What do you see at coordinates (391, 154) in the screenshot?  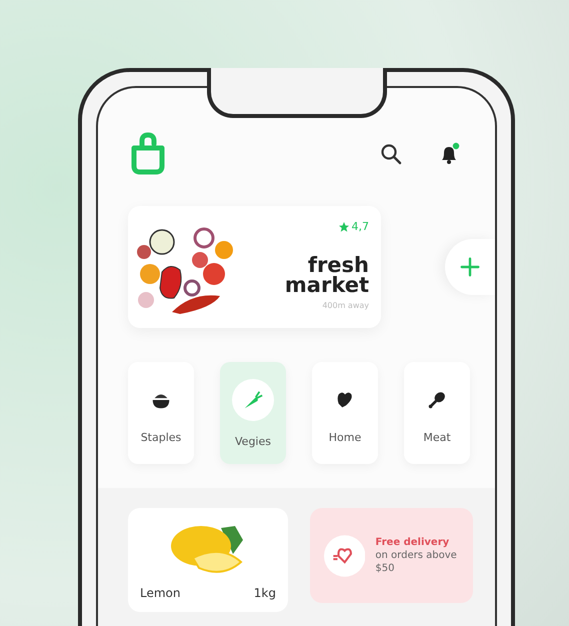 I see `search-icon` at bounding box center [391, 154].